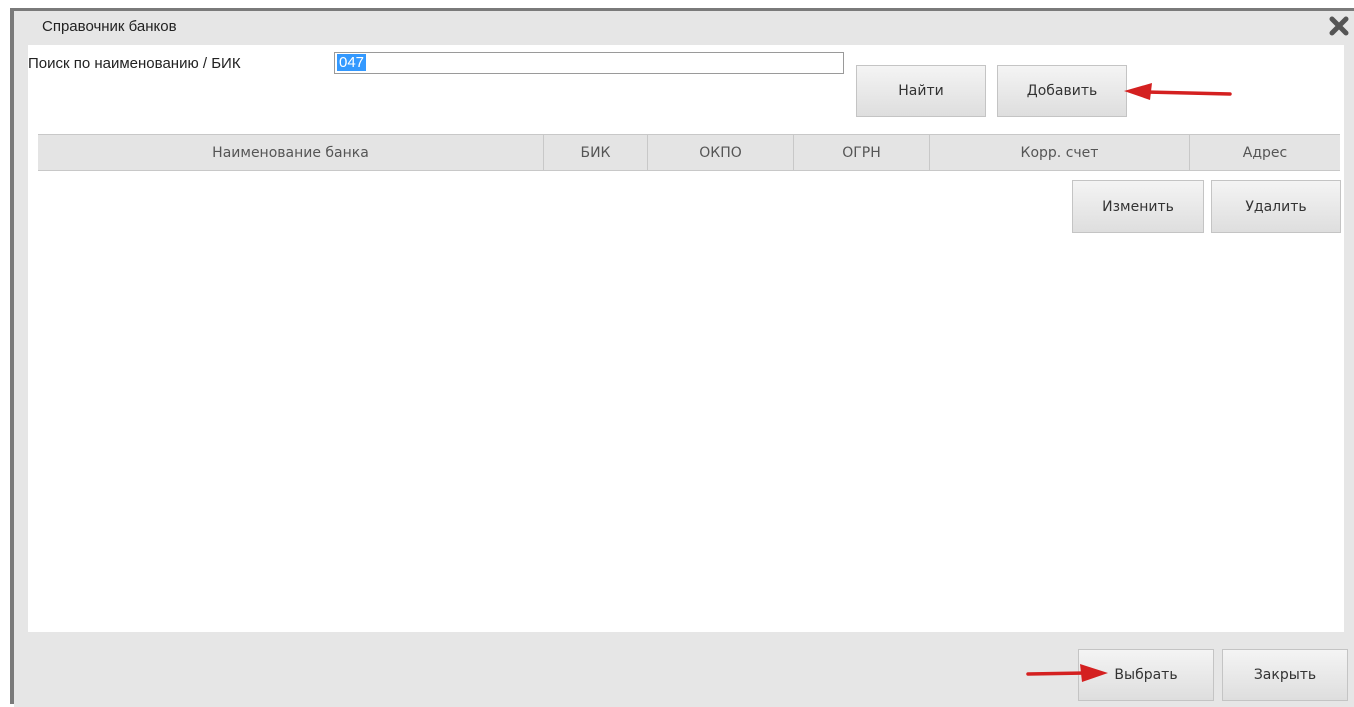 This screenshot has width=1354, height=707. I want to click on search-label: Поиск по наименованию / БИК, so click(134, 63).